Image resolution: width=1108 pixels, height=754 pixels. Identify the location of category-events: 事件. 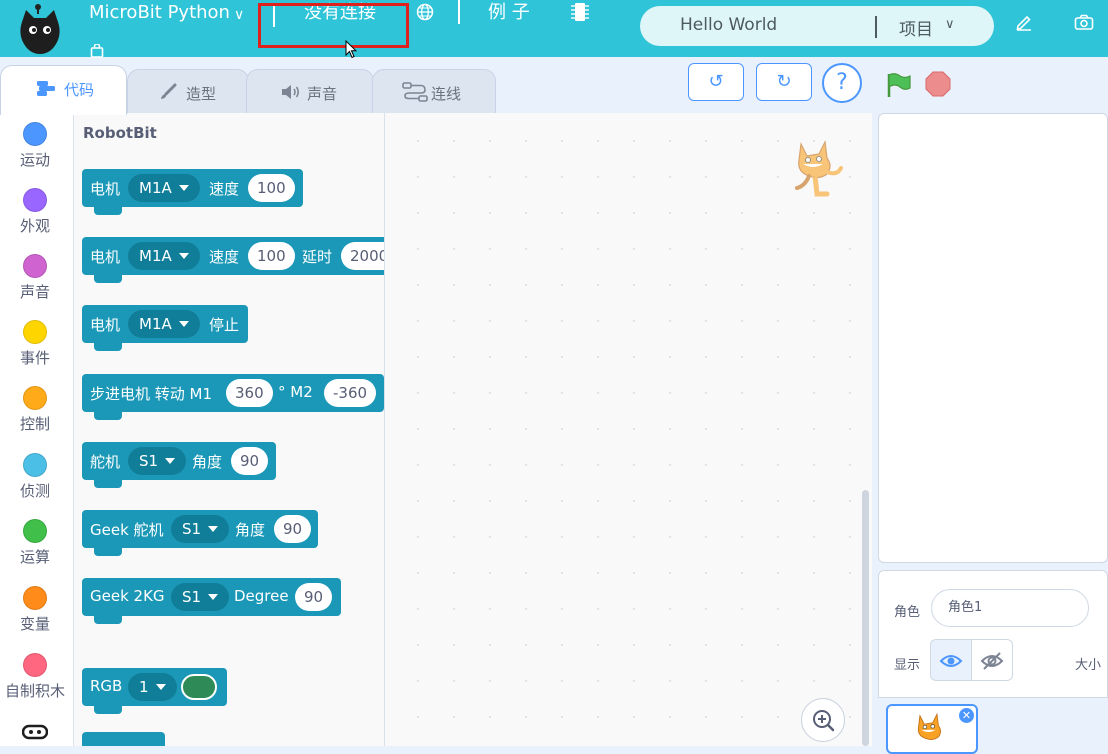
(35, 344).